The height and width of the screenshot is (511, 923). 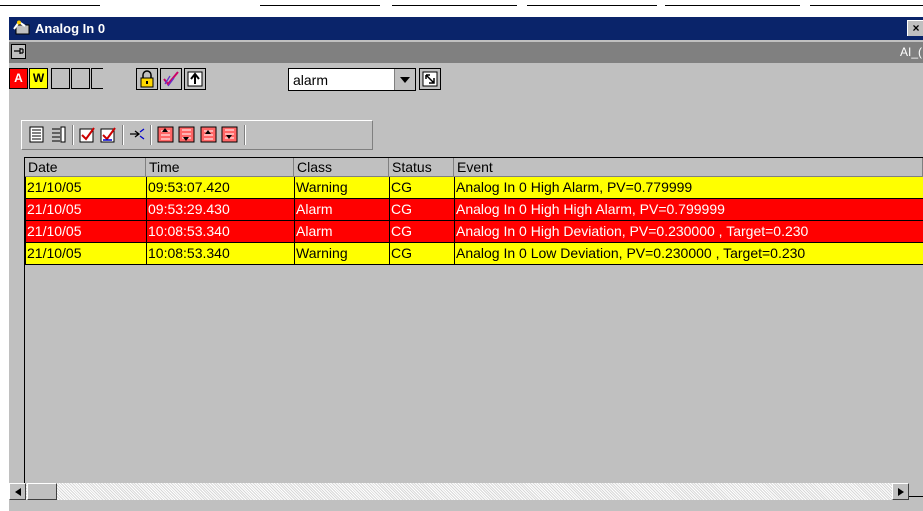 I want to click on filter-select: alarm, so click(x=352, y=79).